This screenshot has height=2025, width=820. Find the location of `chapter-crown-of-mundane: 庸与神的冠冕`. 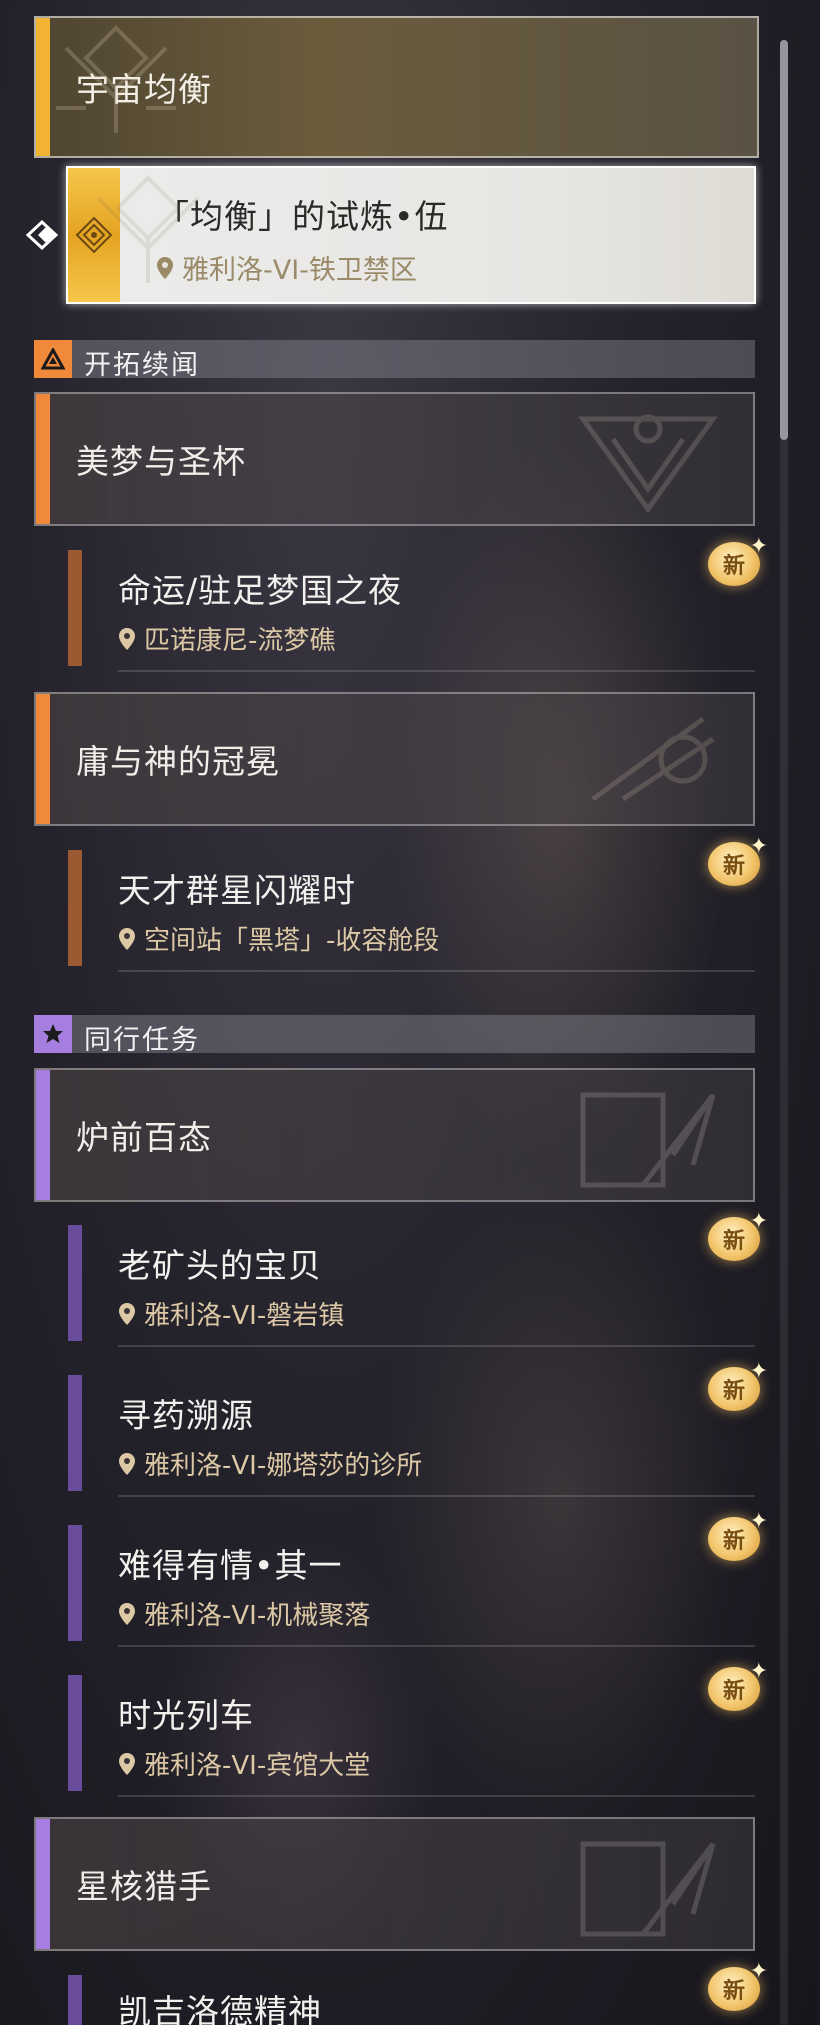

chapter-crown-of-mundane: 庸与神的冠冕 is located at coordinates (394, 759).